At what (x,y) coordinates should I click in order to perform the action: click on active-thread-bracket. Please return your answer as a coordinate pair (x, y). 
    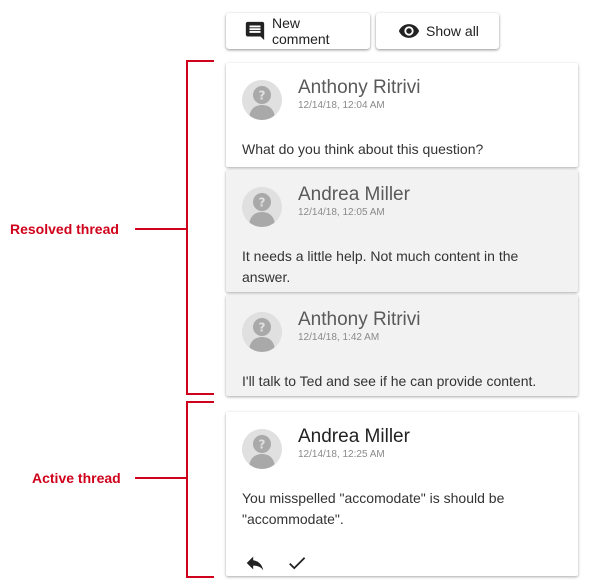
    Looking at the image, I should click on (200, 489).